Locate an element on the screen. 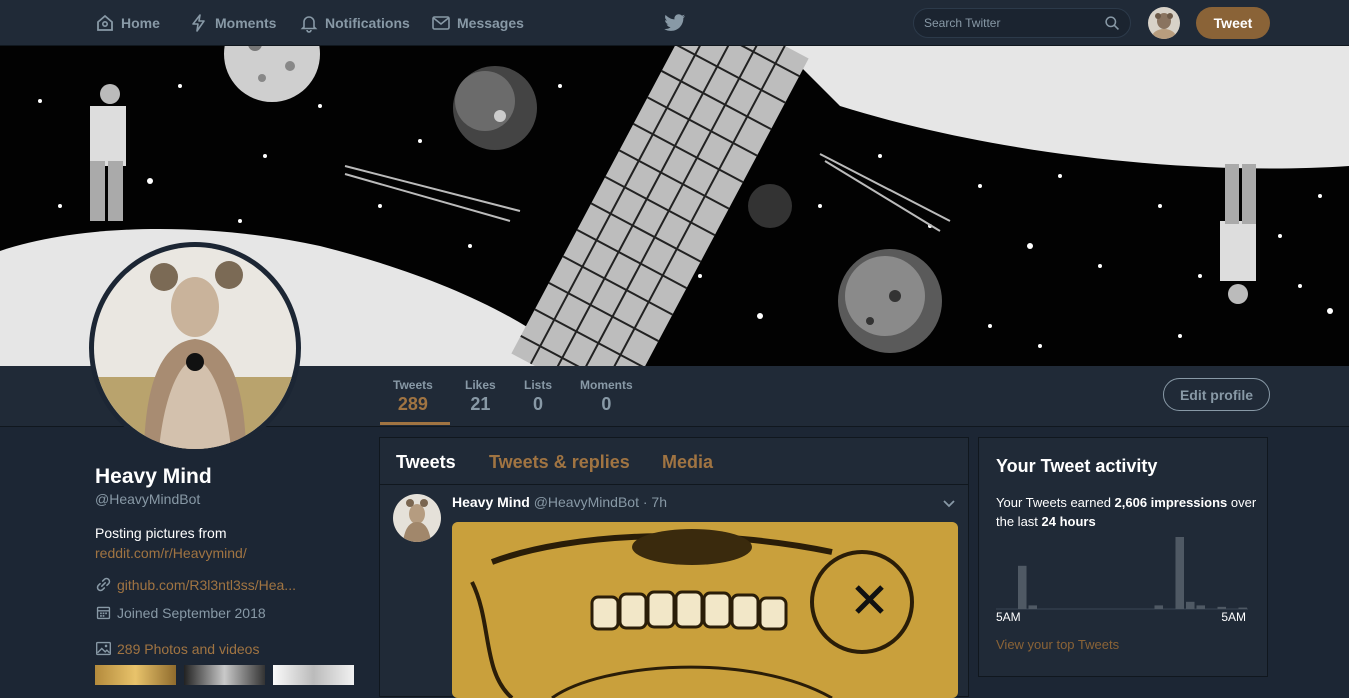 Image resolution: width=1349 pixels, height=698 pixels. stat-likes-label: Likes is located at coordinates (480, 385).